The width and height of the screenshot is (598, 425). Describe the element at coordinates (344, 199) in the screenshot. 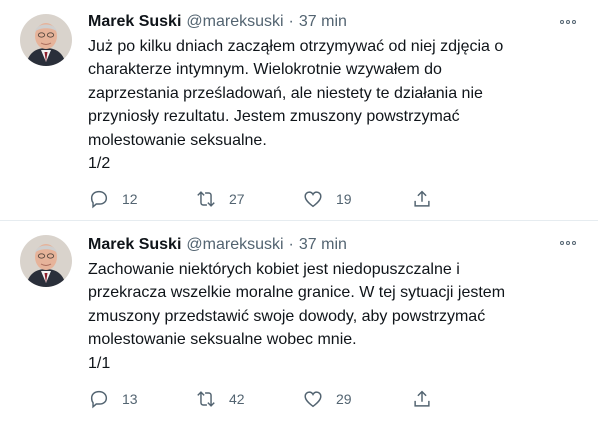

I see `like-count: 19` at that location.